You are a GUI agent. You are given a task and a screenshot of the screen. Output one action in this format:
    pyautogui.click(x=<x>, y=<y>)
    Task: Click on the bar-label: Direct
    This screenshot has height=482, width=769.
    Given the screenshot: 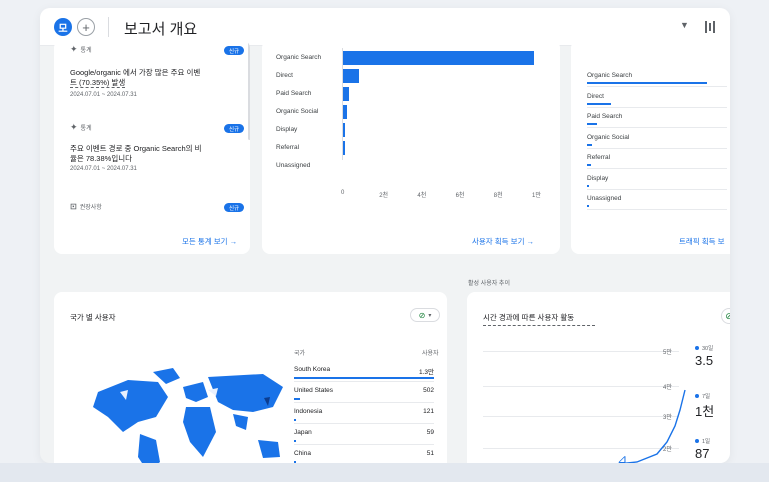 What is the action you would take?
    pyautogui.click(x=284, y=75)
    